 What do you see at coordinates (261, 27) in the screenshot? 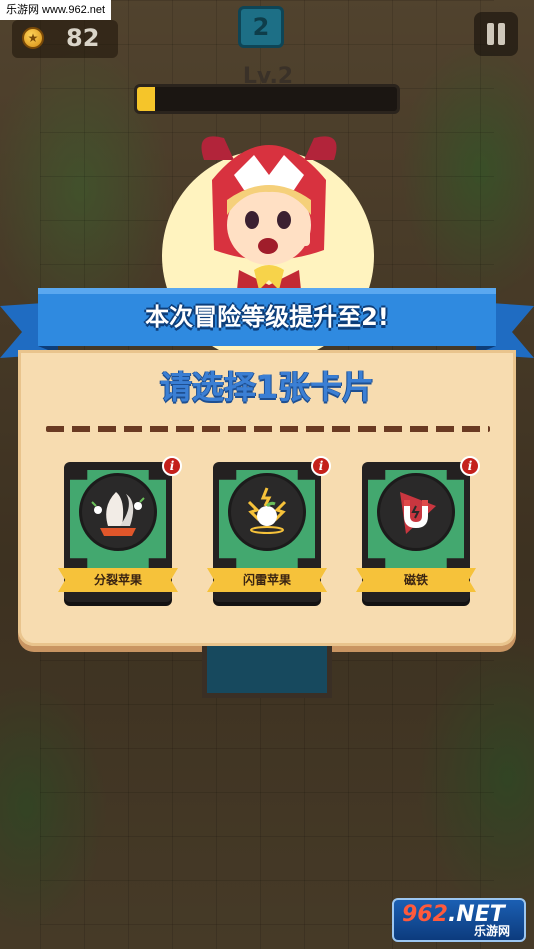
I see `stage-indicator: 2` at bounding box center [261, 27].